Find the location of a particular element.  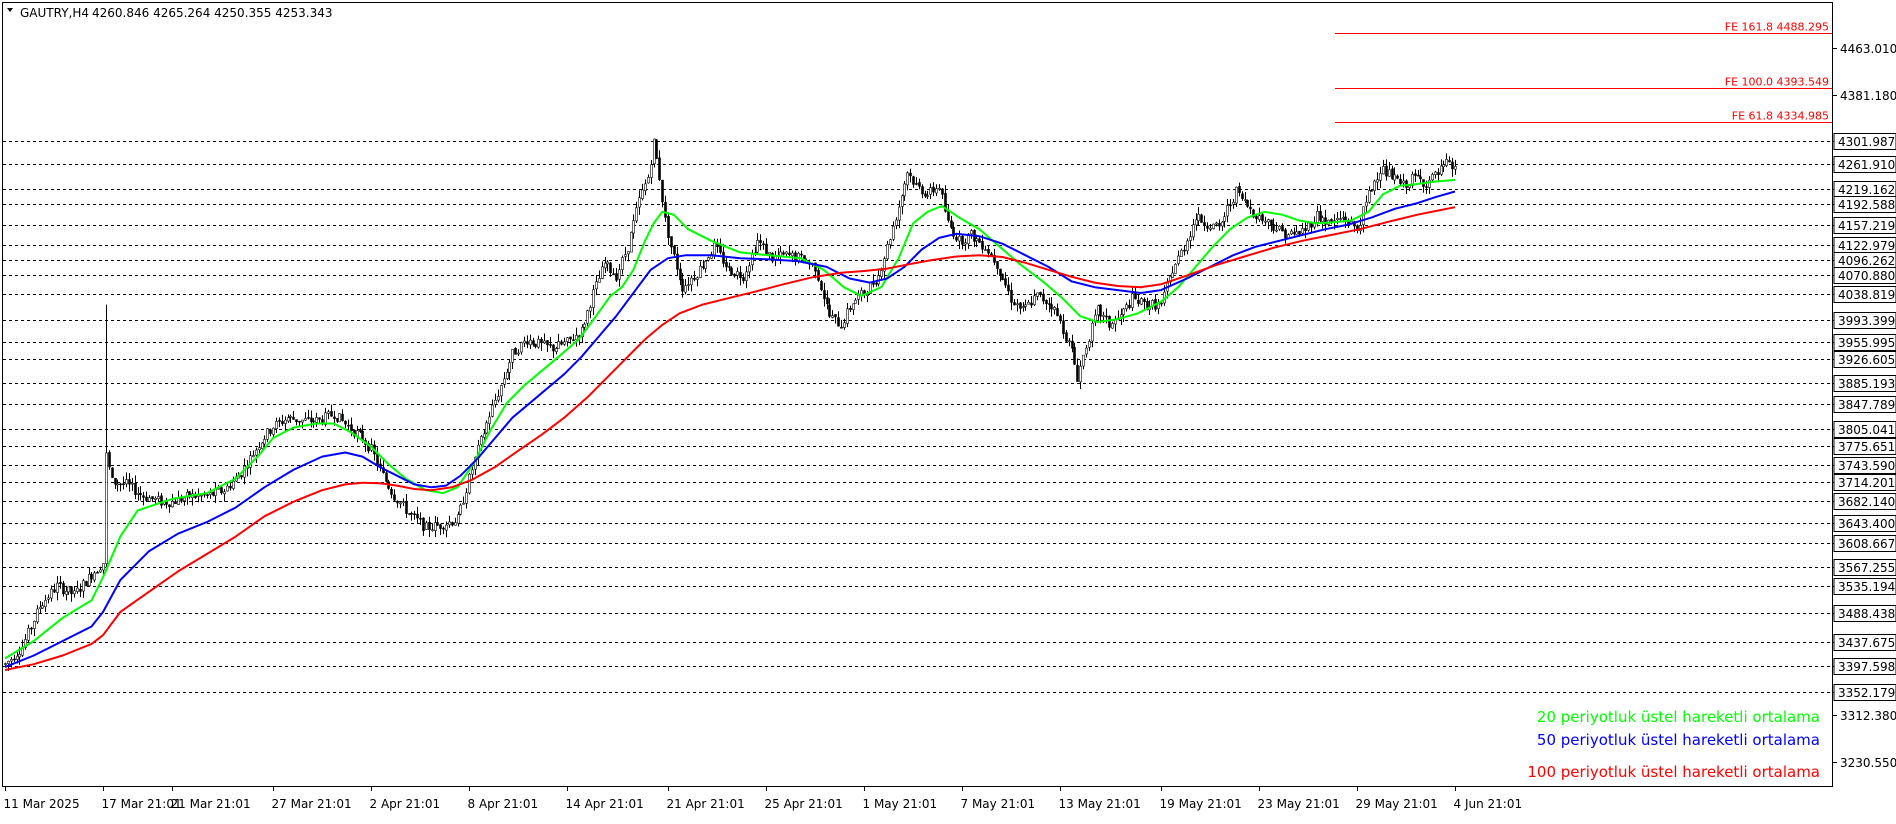

price-tick-label: 4381.180 is located at coordinates (1868, 96).